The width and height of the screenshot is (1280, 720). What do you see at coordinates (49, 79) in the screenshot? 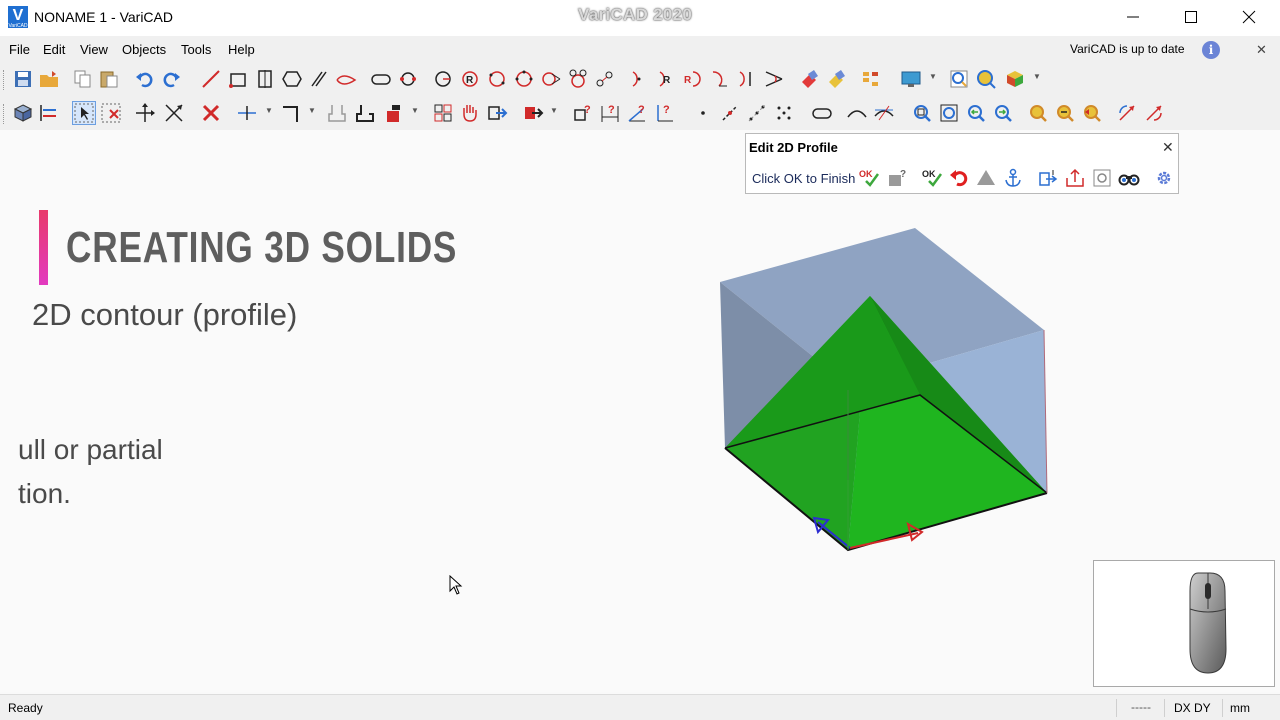
I see `open-folder-icon` at bounding box center [49, 79].